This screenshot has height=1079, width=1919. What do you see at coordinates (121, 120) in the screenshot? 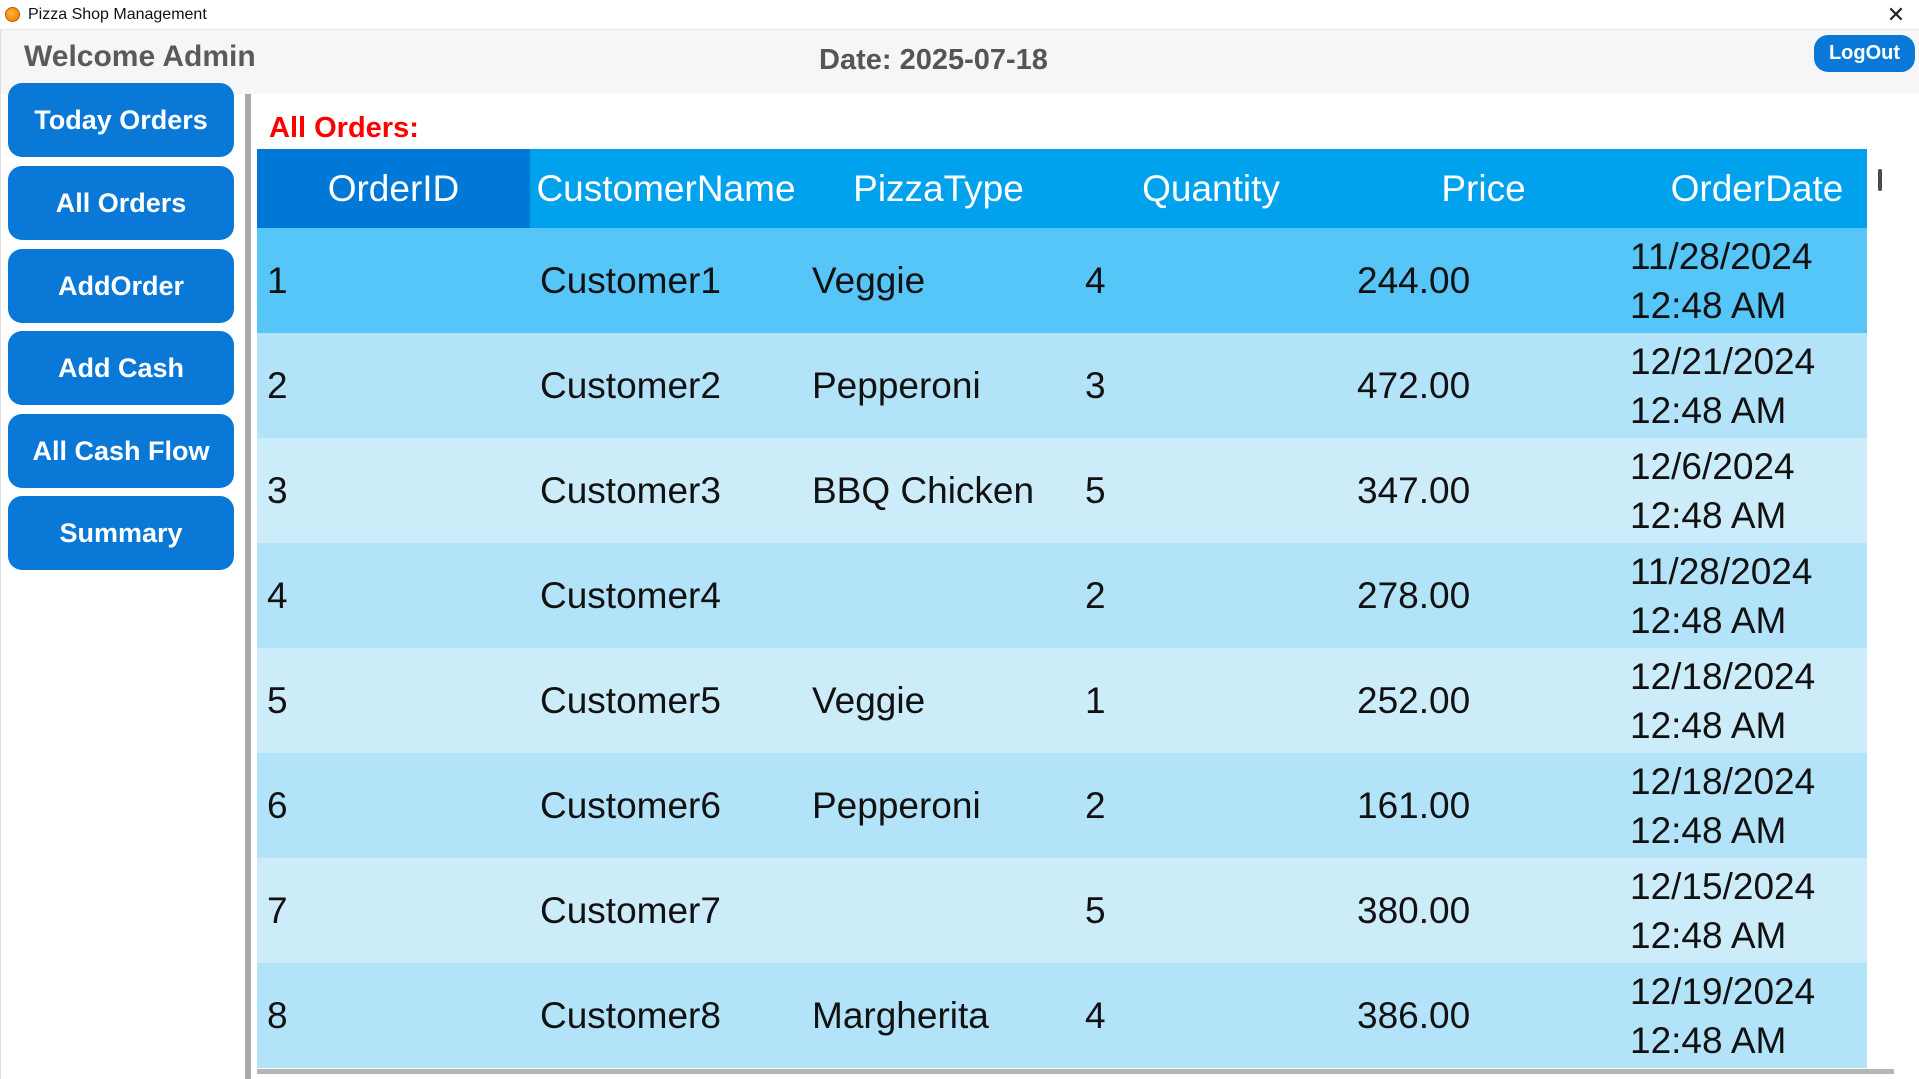
I see `today-orders-button: Today Orders` at bounding box center [121, 120].